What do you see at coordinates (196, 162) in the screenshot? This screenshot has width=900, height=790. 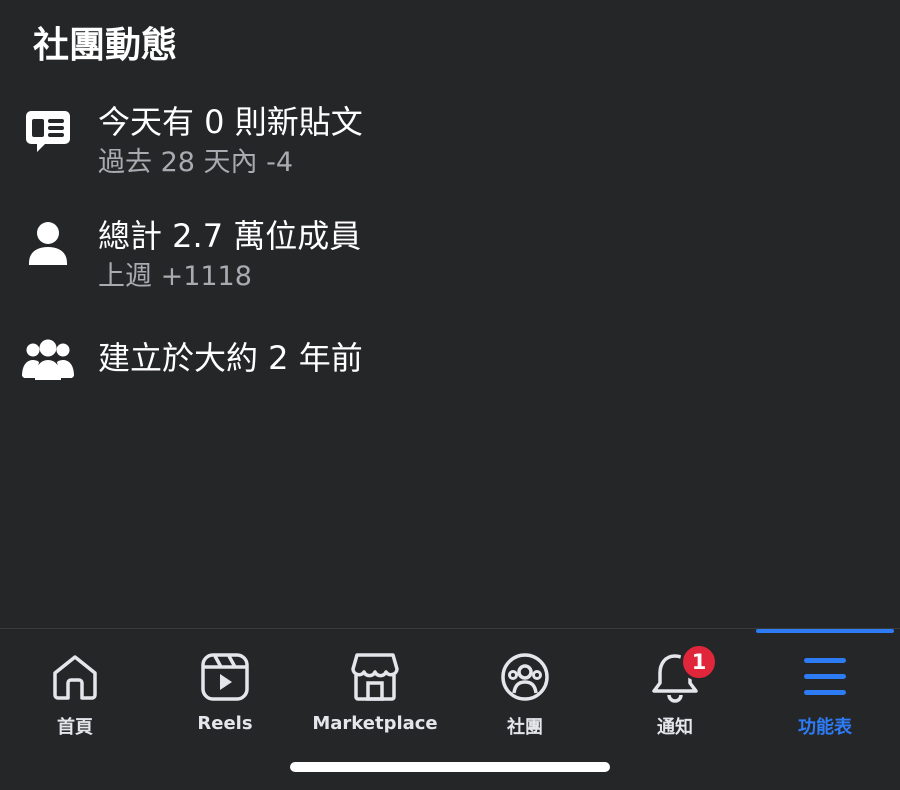 I see `stat-sub-text: 過去 28 天內 -4` at bounding box center [196, 162].